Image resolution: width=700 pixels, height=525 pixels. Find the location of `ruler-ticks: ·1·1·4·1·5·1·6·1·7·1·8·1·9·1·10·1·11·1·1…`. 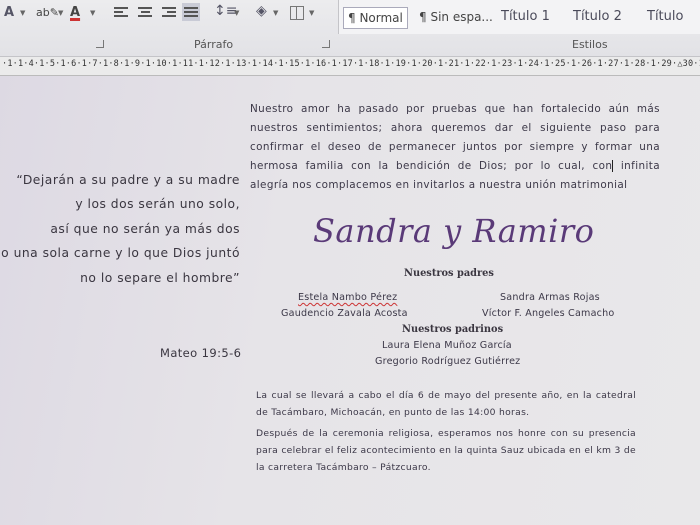

ruler-ticks: ·1·1·4·1·5·1·6·1·7·1·8·1·9·1·10·1·11·1·1… is located at coordinates (351, 64).